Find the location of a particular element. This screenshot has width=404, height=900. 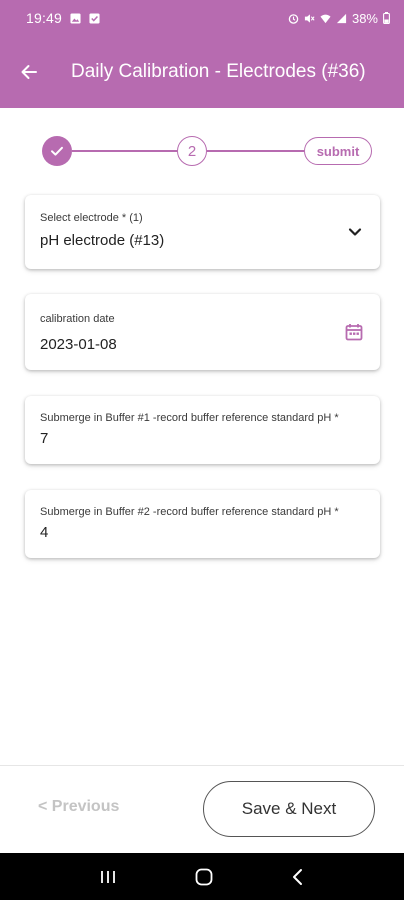

recent-apps-icon is located at coordinates (108, 877).